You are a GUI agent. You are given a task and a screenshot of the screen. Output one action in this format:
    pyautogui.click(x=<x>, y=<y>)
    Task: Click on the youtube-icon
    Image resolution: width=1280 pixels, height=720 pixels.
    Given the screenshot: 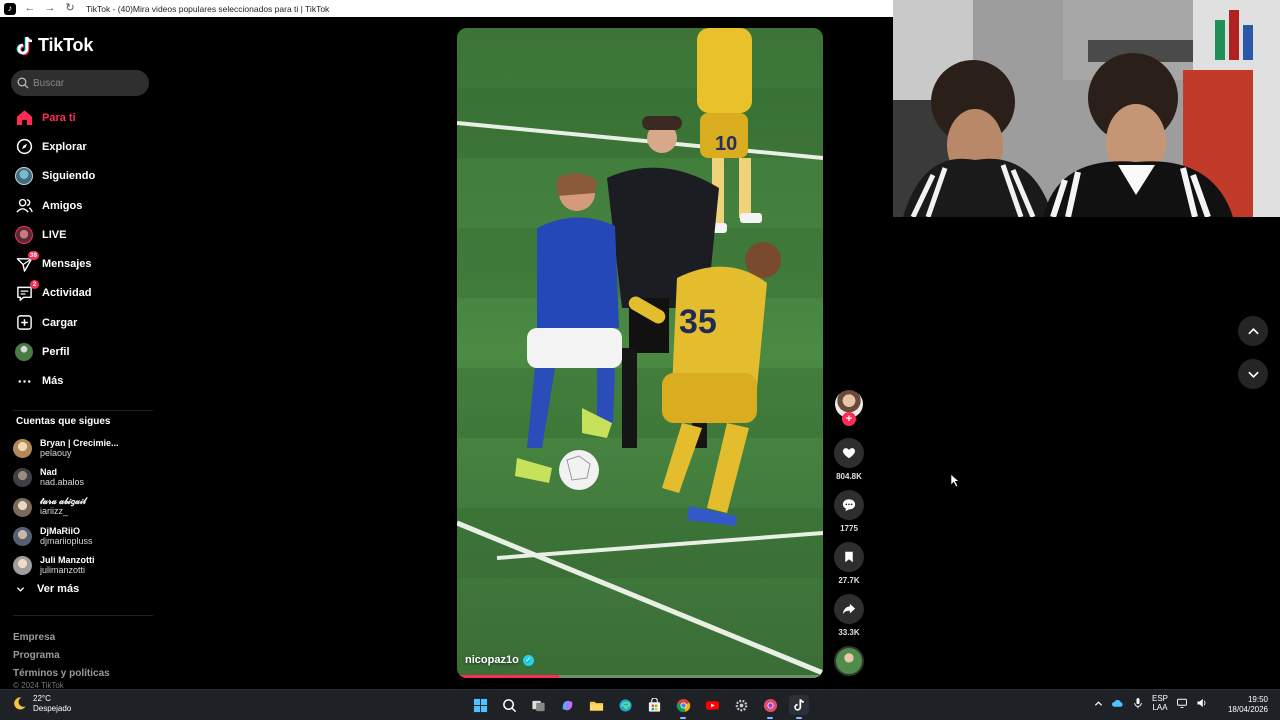 What is the action you would take?
    pyautogui.click(x=712, y=705)
    